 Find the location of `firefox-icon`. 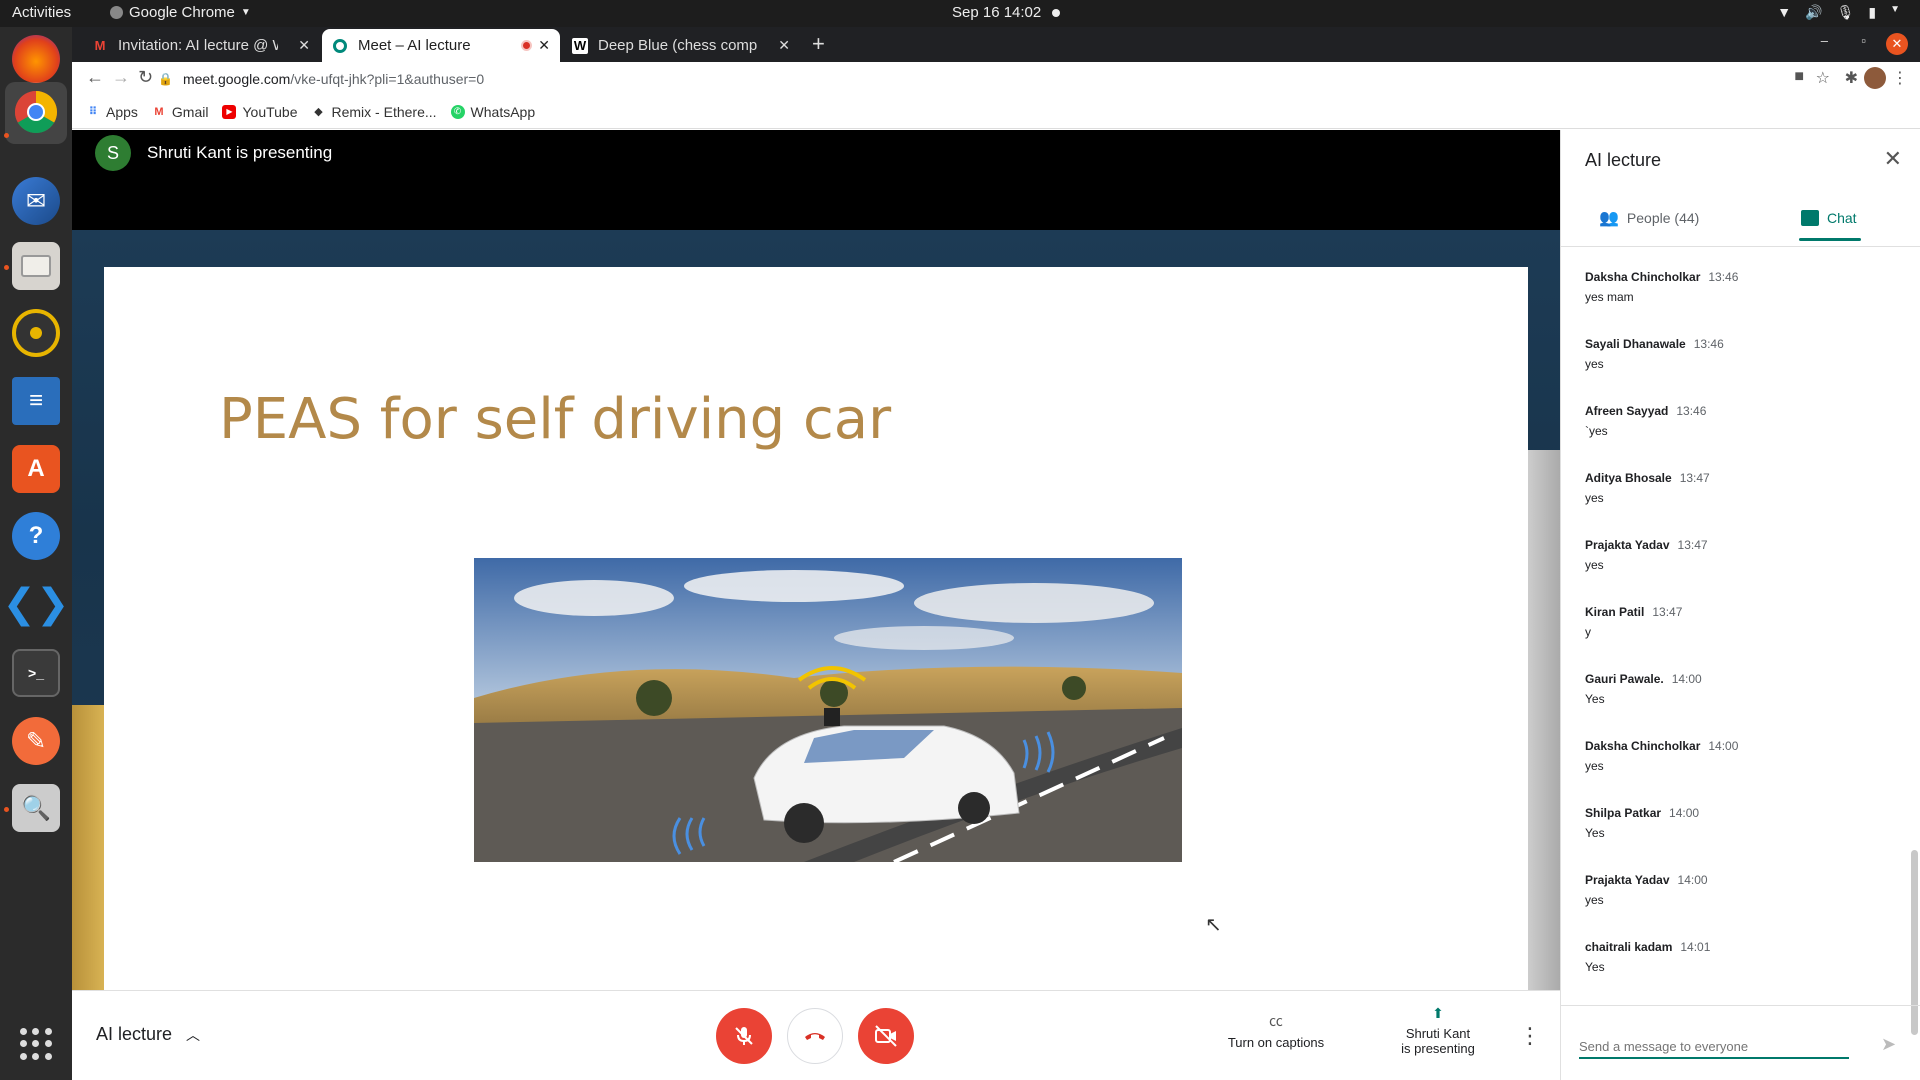

firefox-icon is located at coordinates (36, 59).